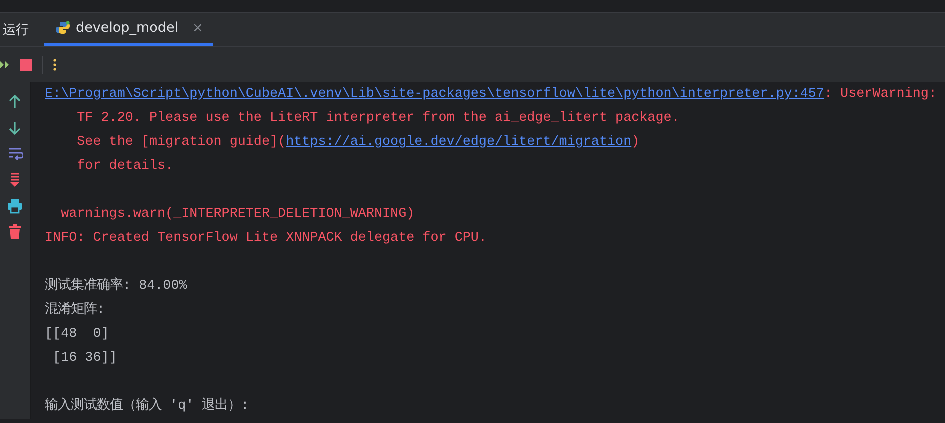 The width and height of the screenshot is (945, 423). I want to click on trash-icon, so click(15, 232).